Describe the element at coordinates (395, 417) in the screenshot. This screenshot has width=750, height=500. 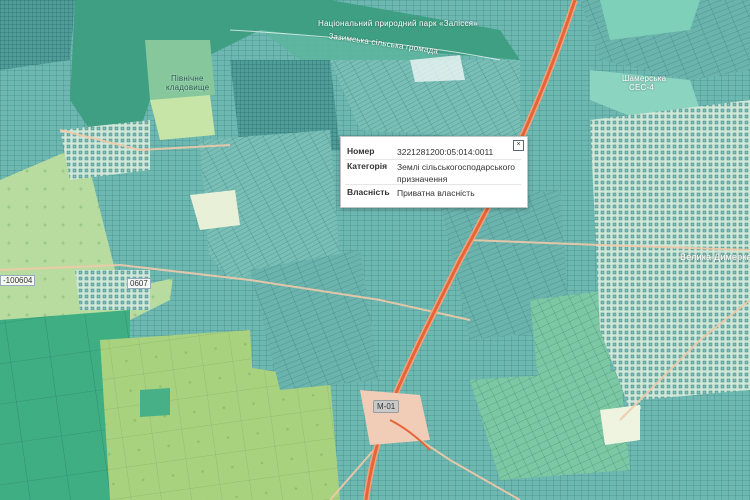
I see `road-interchange` at that location.